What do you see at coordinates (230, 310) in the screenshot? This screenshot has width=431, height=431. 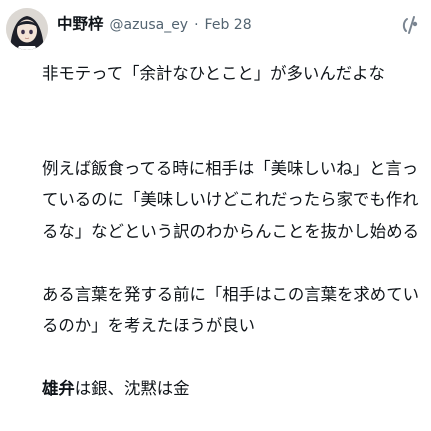 I see `tweet-paragraph-3: ある言葉を発する前に「相手はこの言葉を求めているのか」を考えたほうが良い` at bounding box center [230, 310].